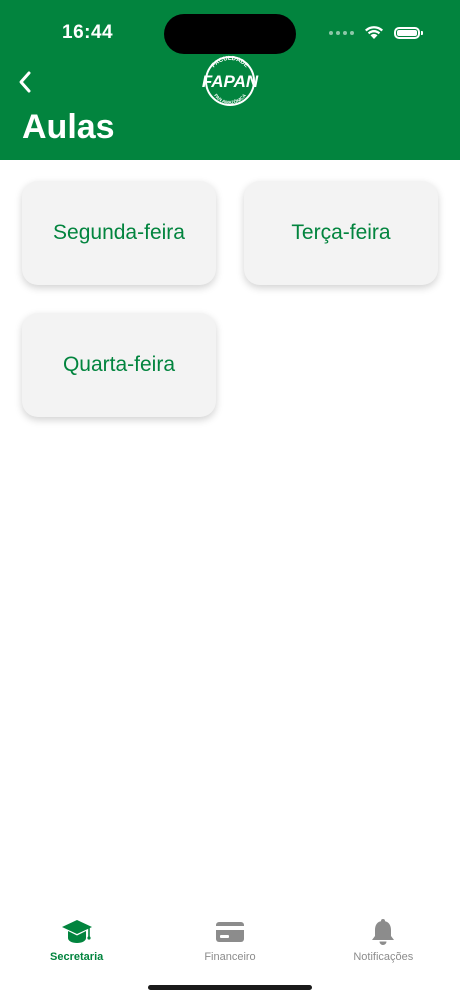 The width and height of the screenshot is (460, 999). Describe the element at coordinates (119, 365) in the screenshot. I see `day-card-quarta: Quarta-feira` at that location.